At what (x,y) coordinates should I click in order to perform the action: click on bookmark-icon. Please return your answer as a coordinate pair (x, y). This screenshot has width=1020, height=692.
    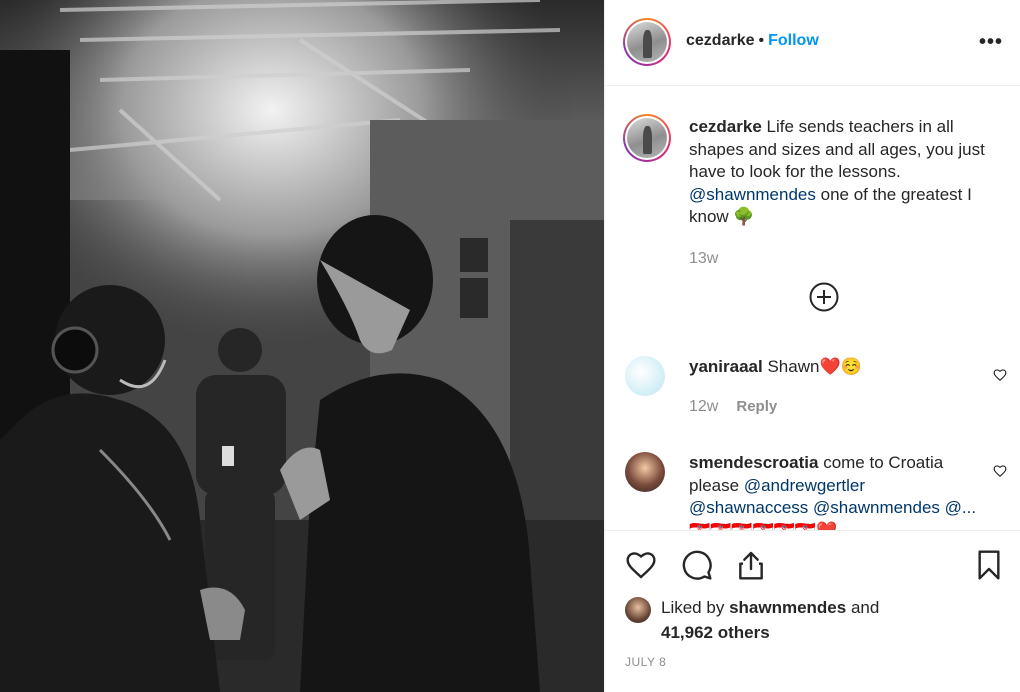
    Looking at the image, I should click on (989, 565).